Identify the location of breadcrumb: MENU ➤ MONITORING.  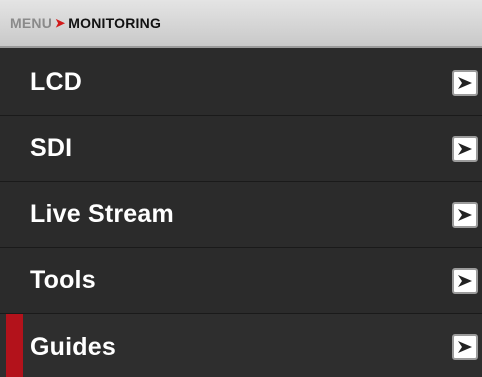
(241, 24).